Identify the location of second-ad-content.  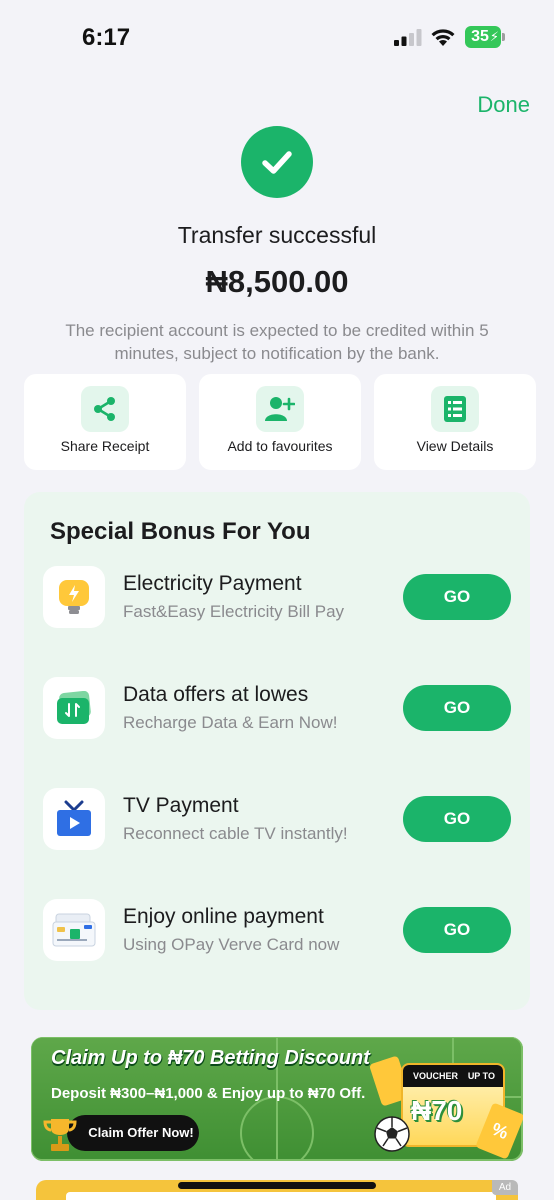
(281, 1196).